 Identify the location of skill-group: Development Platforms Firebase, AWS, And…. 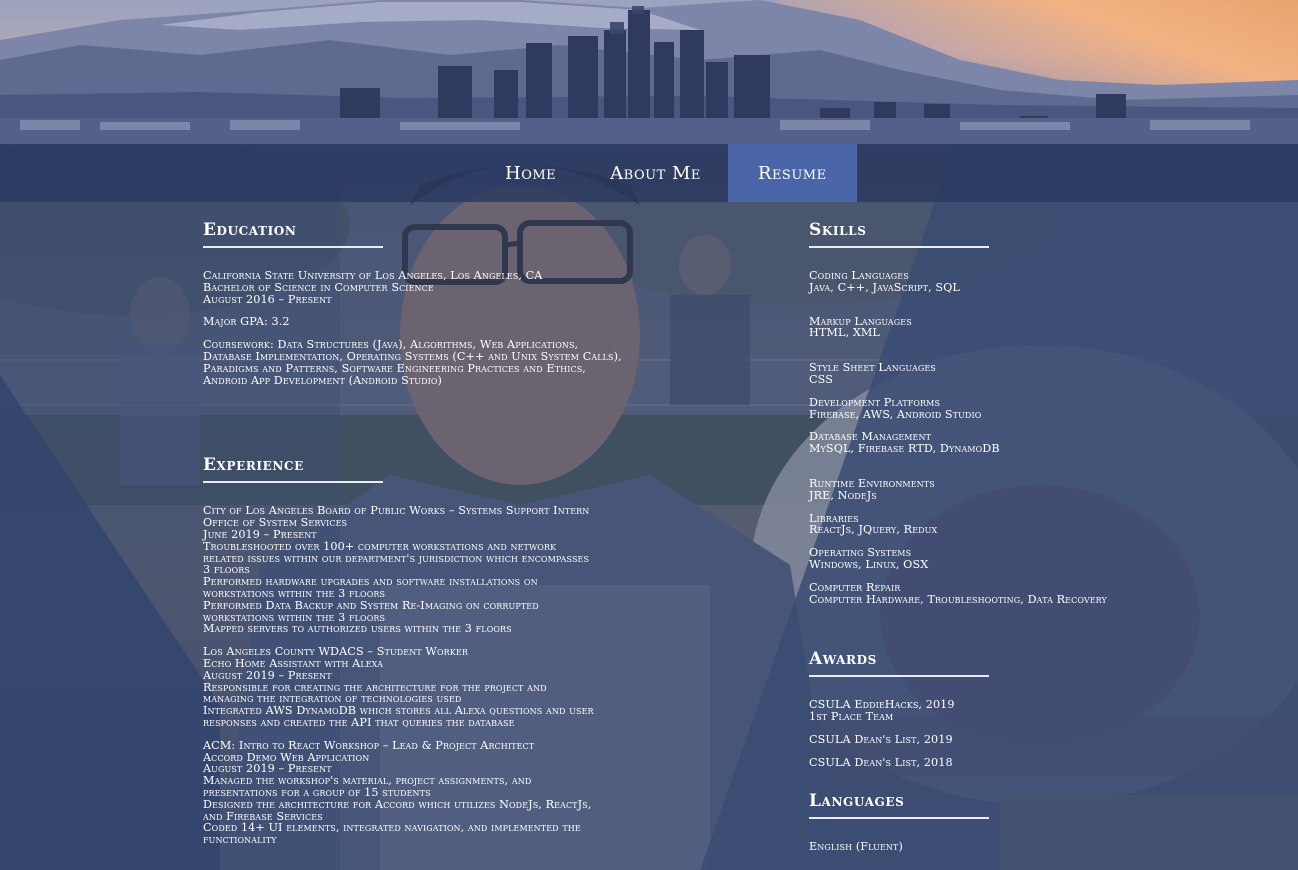
(999, 408).